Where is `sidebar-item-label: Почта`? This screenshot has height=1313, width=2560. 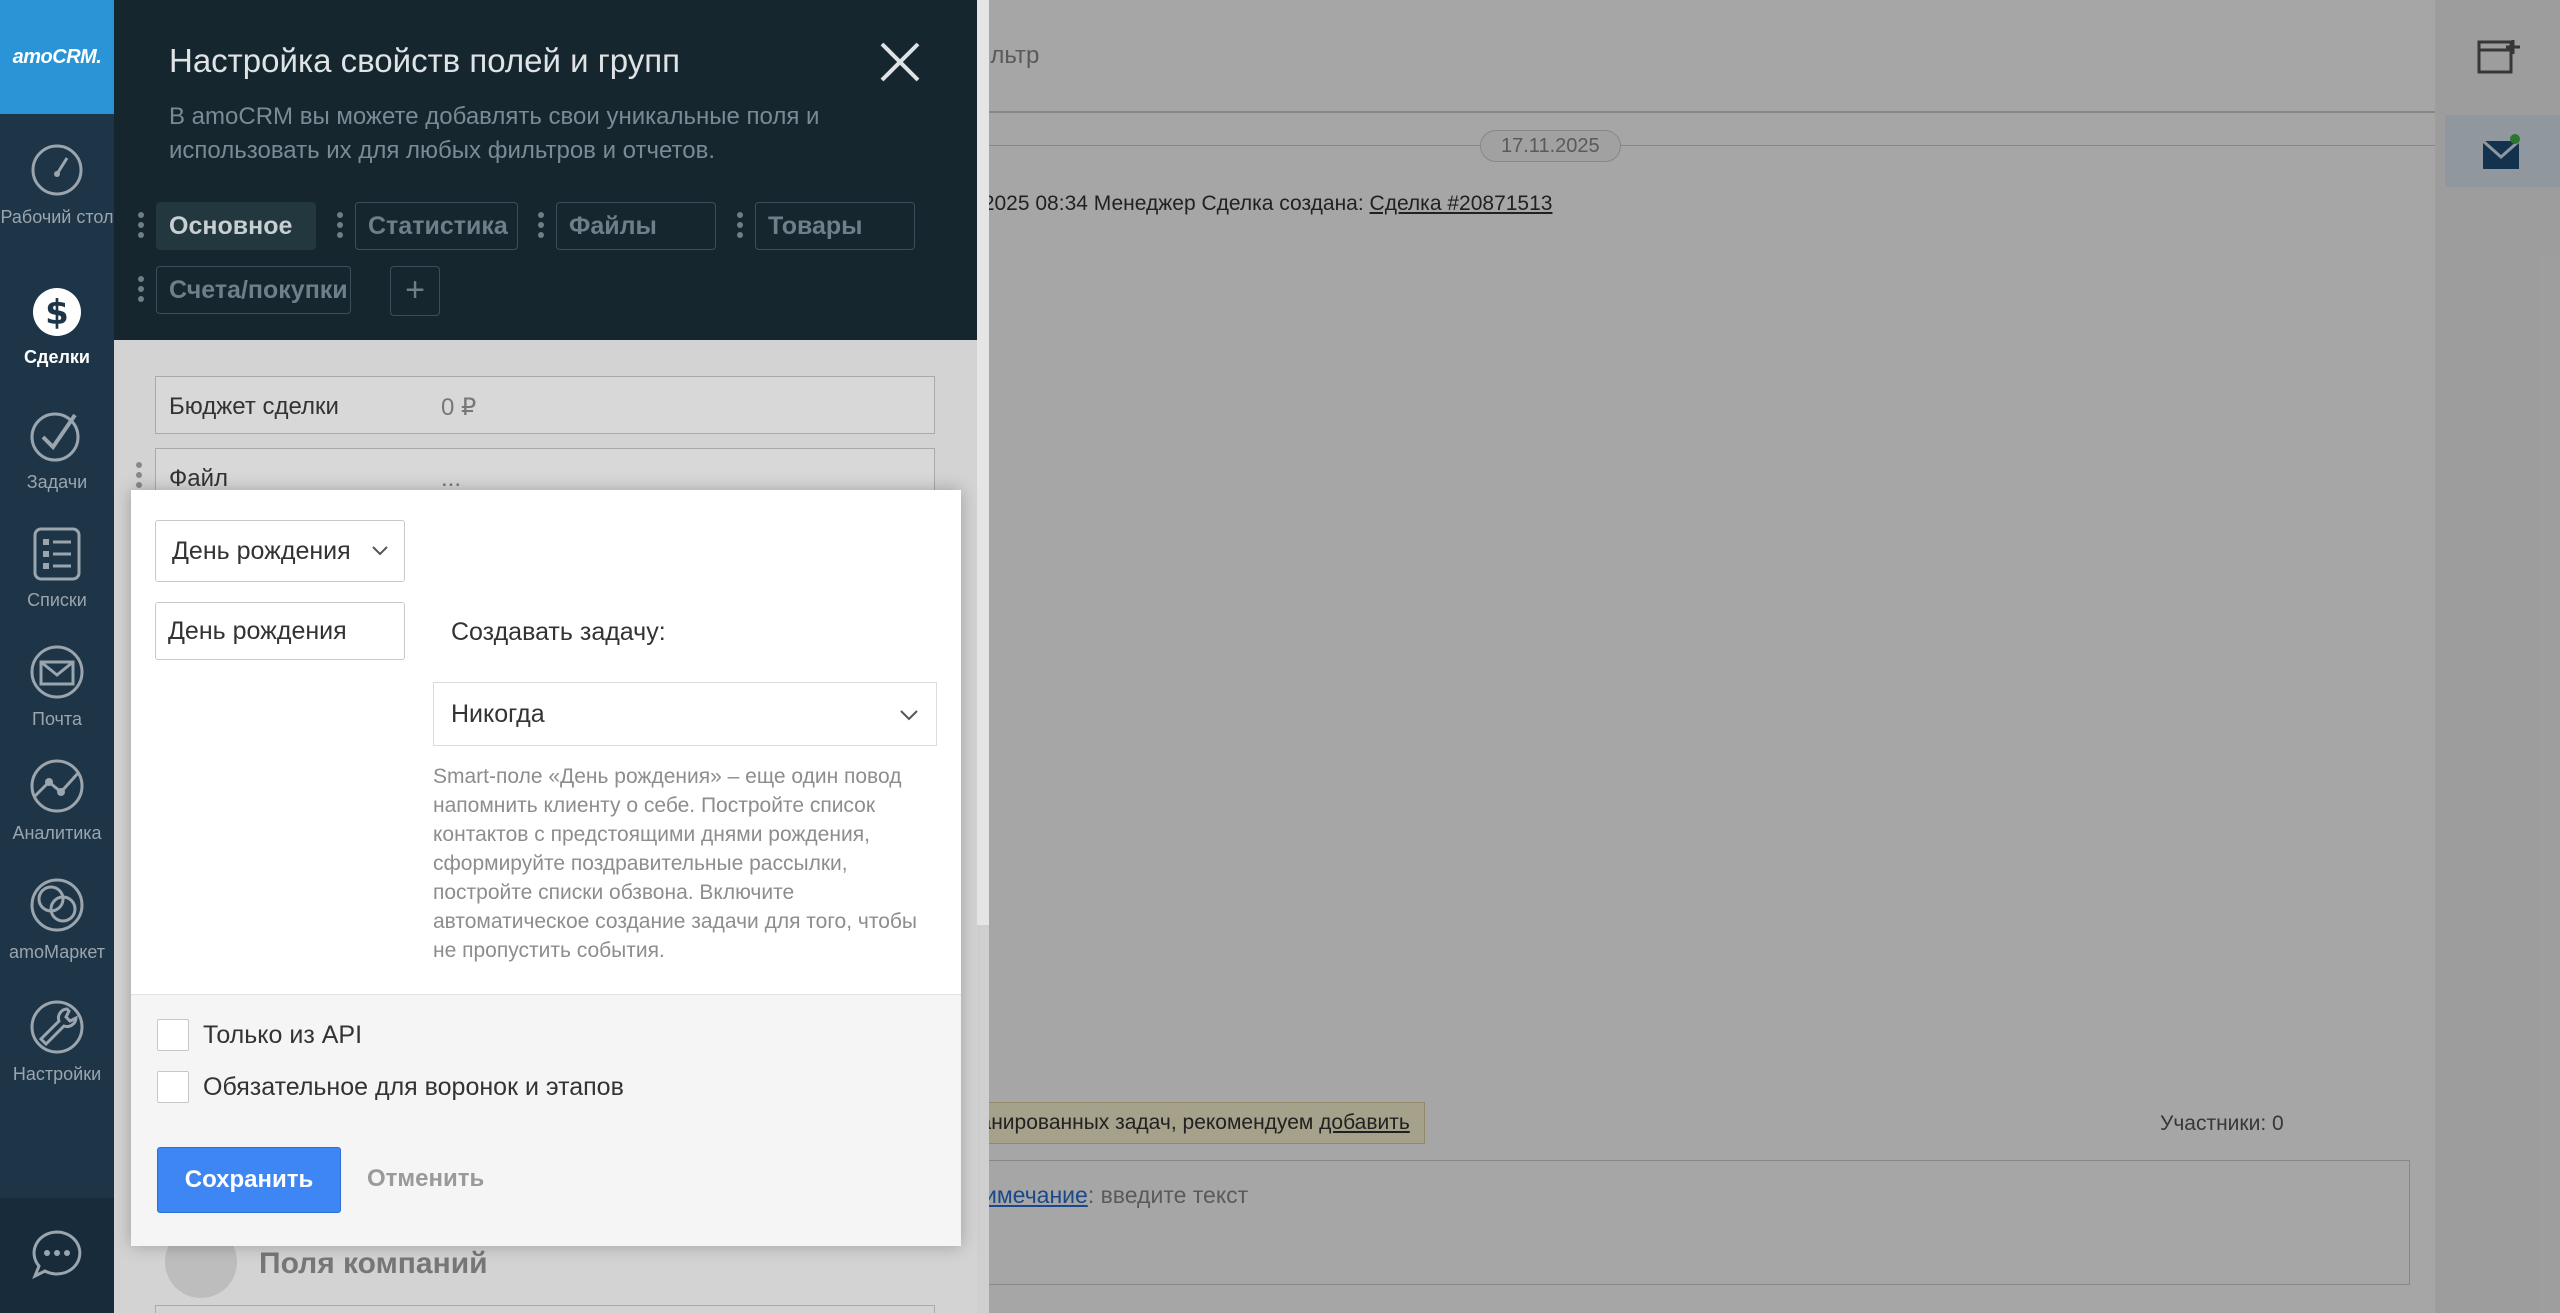 sidebar-item-label: Почта is located at coordinates (57, 719).